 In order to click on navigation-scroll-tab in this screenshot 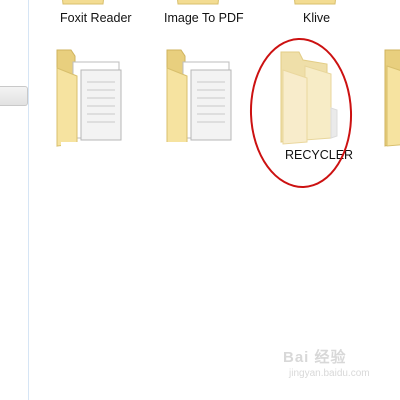, I will do `click(14, 96)`.